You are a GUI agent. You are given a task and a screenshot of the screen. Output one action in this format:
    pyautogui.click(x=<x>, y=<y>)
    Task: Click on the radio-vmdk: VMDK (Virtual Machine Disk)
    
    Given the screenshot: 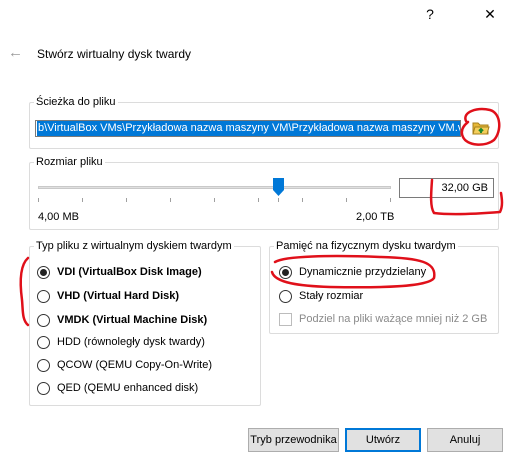 What is the action you would take?
    pyautogui.click(x=122, y=320)
    